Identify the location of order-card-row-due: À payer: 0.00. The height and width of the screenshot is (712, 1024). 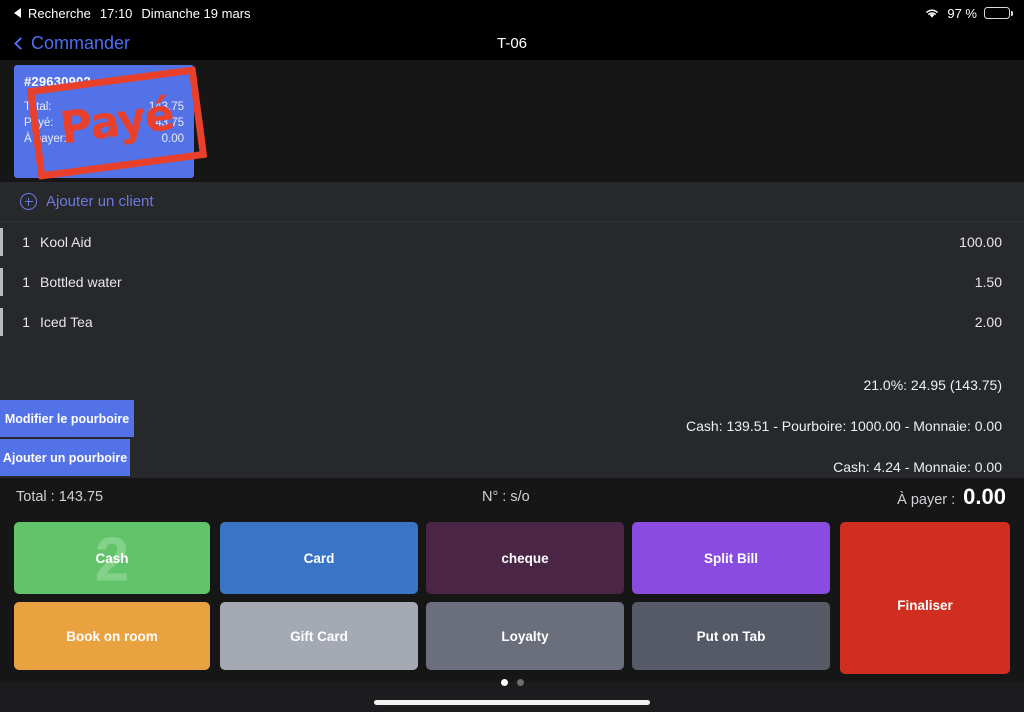
(104, 139).